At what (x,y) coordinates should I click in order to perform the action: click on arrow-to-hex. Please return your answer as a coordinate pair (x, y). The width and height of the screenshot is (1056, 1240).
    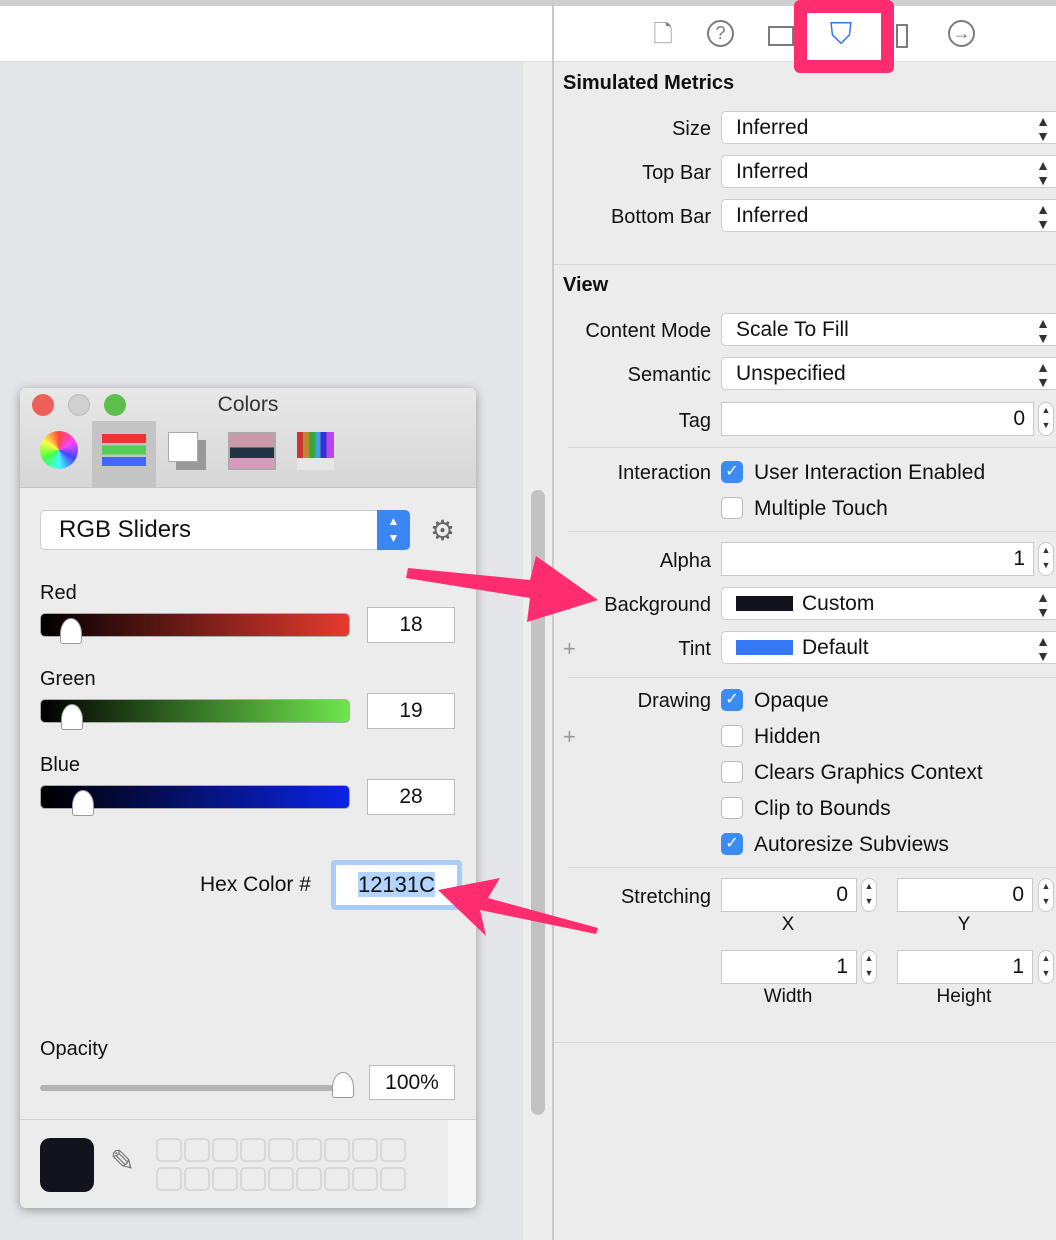
    Looking at the image, I should click on (518, 907).